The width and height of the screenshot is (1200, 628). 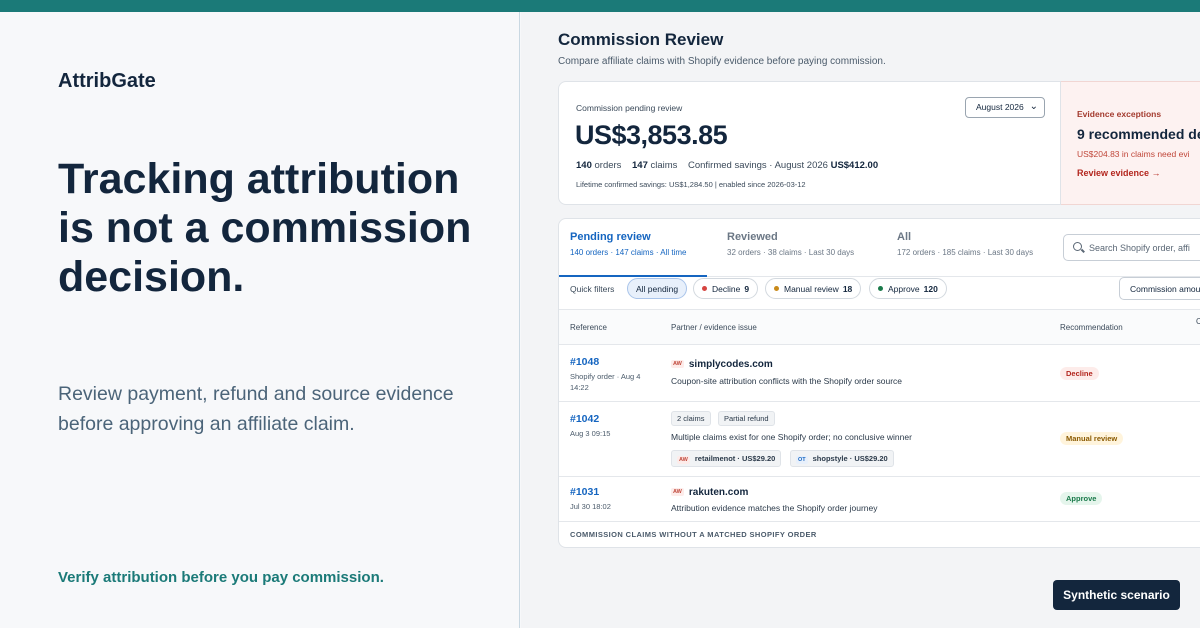 I want to click on exceptions-title: 9 recommended de, so click(x=1138, y=134).